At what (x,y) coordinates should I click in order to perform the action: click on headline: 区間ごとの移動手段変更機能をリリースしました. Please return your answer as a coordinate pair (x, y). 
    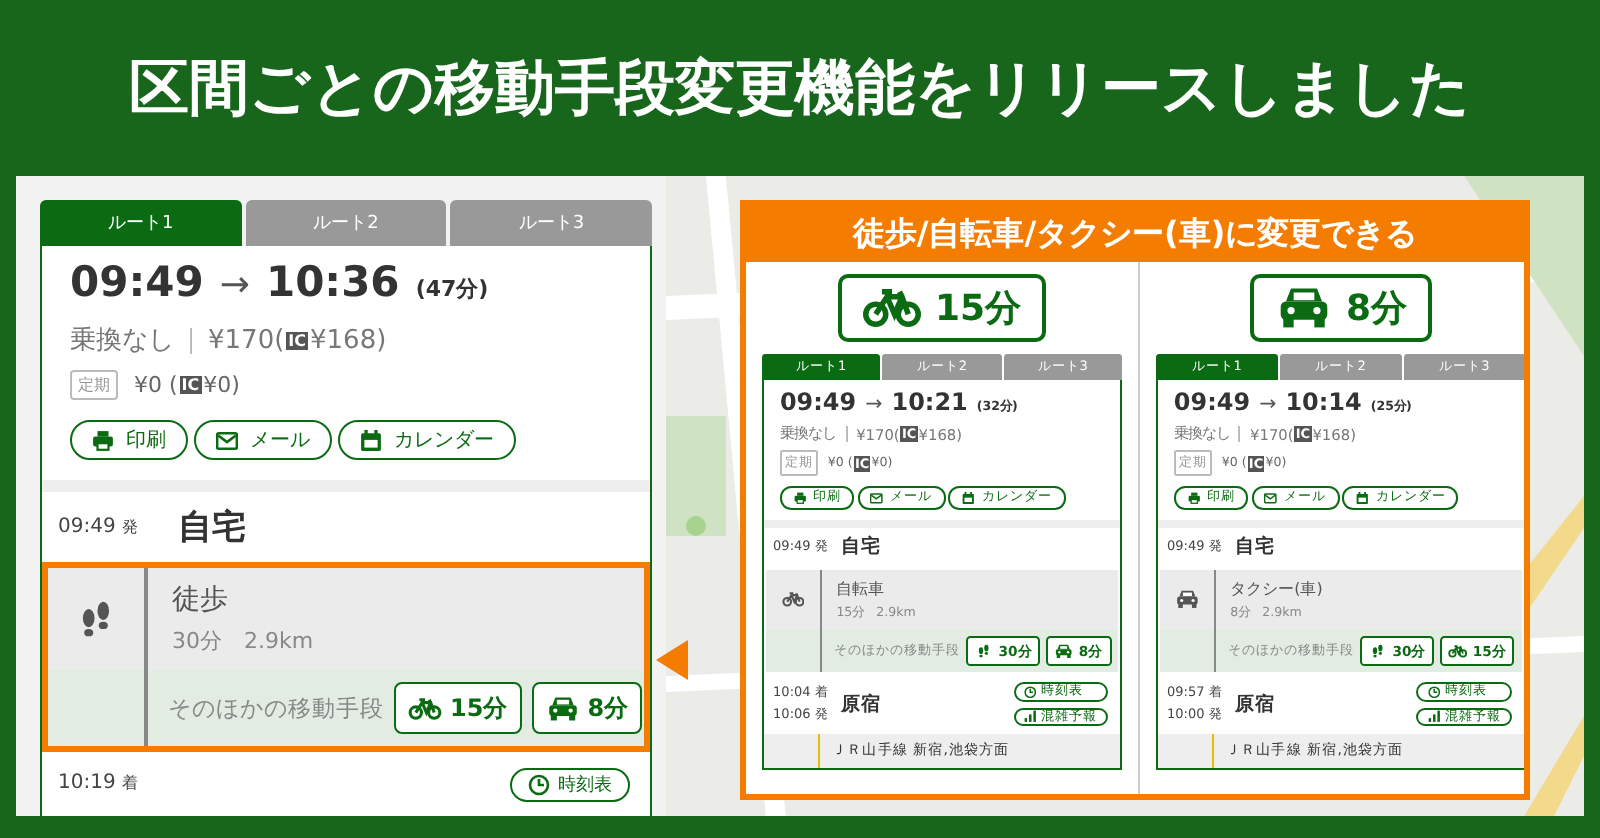
    Looking at the image, I should click on (800, 89).